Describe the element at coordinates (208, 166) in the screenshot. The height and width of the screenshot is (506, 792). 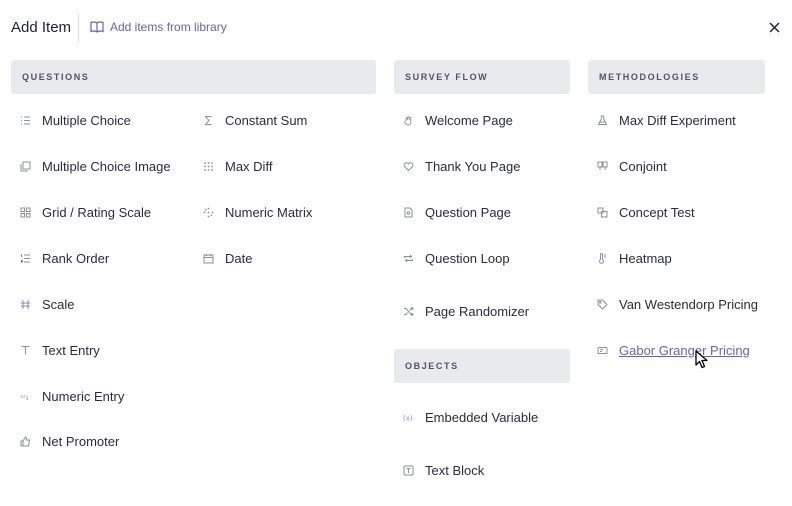
I see `dots-grid-icon` at that location.